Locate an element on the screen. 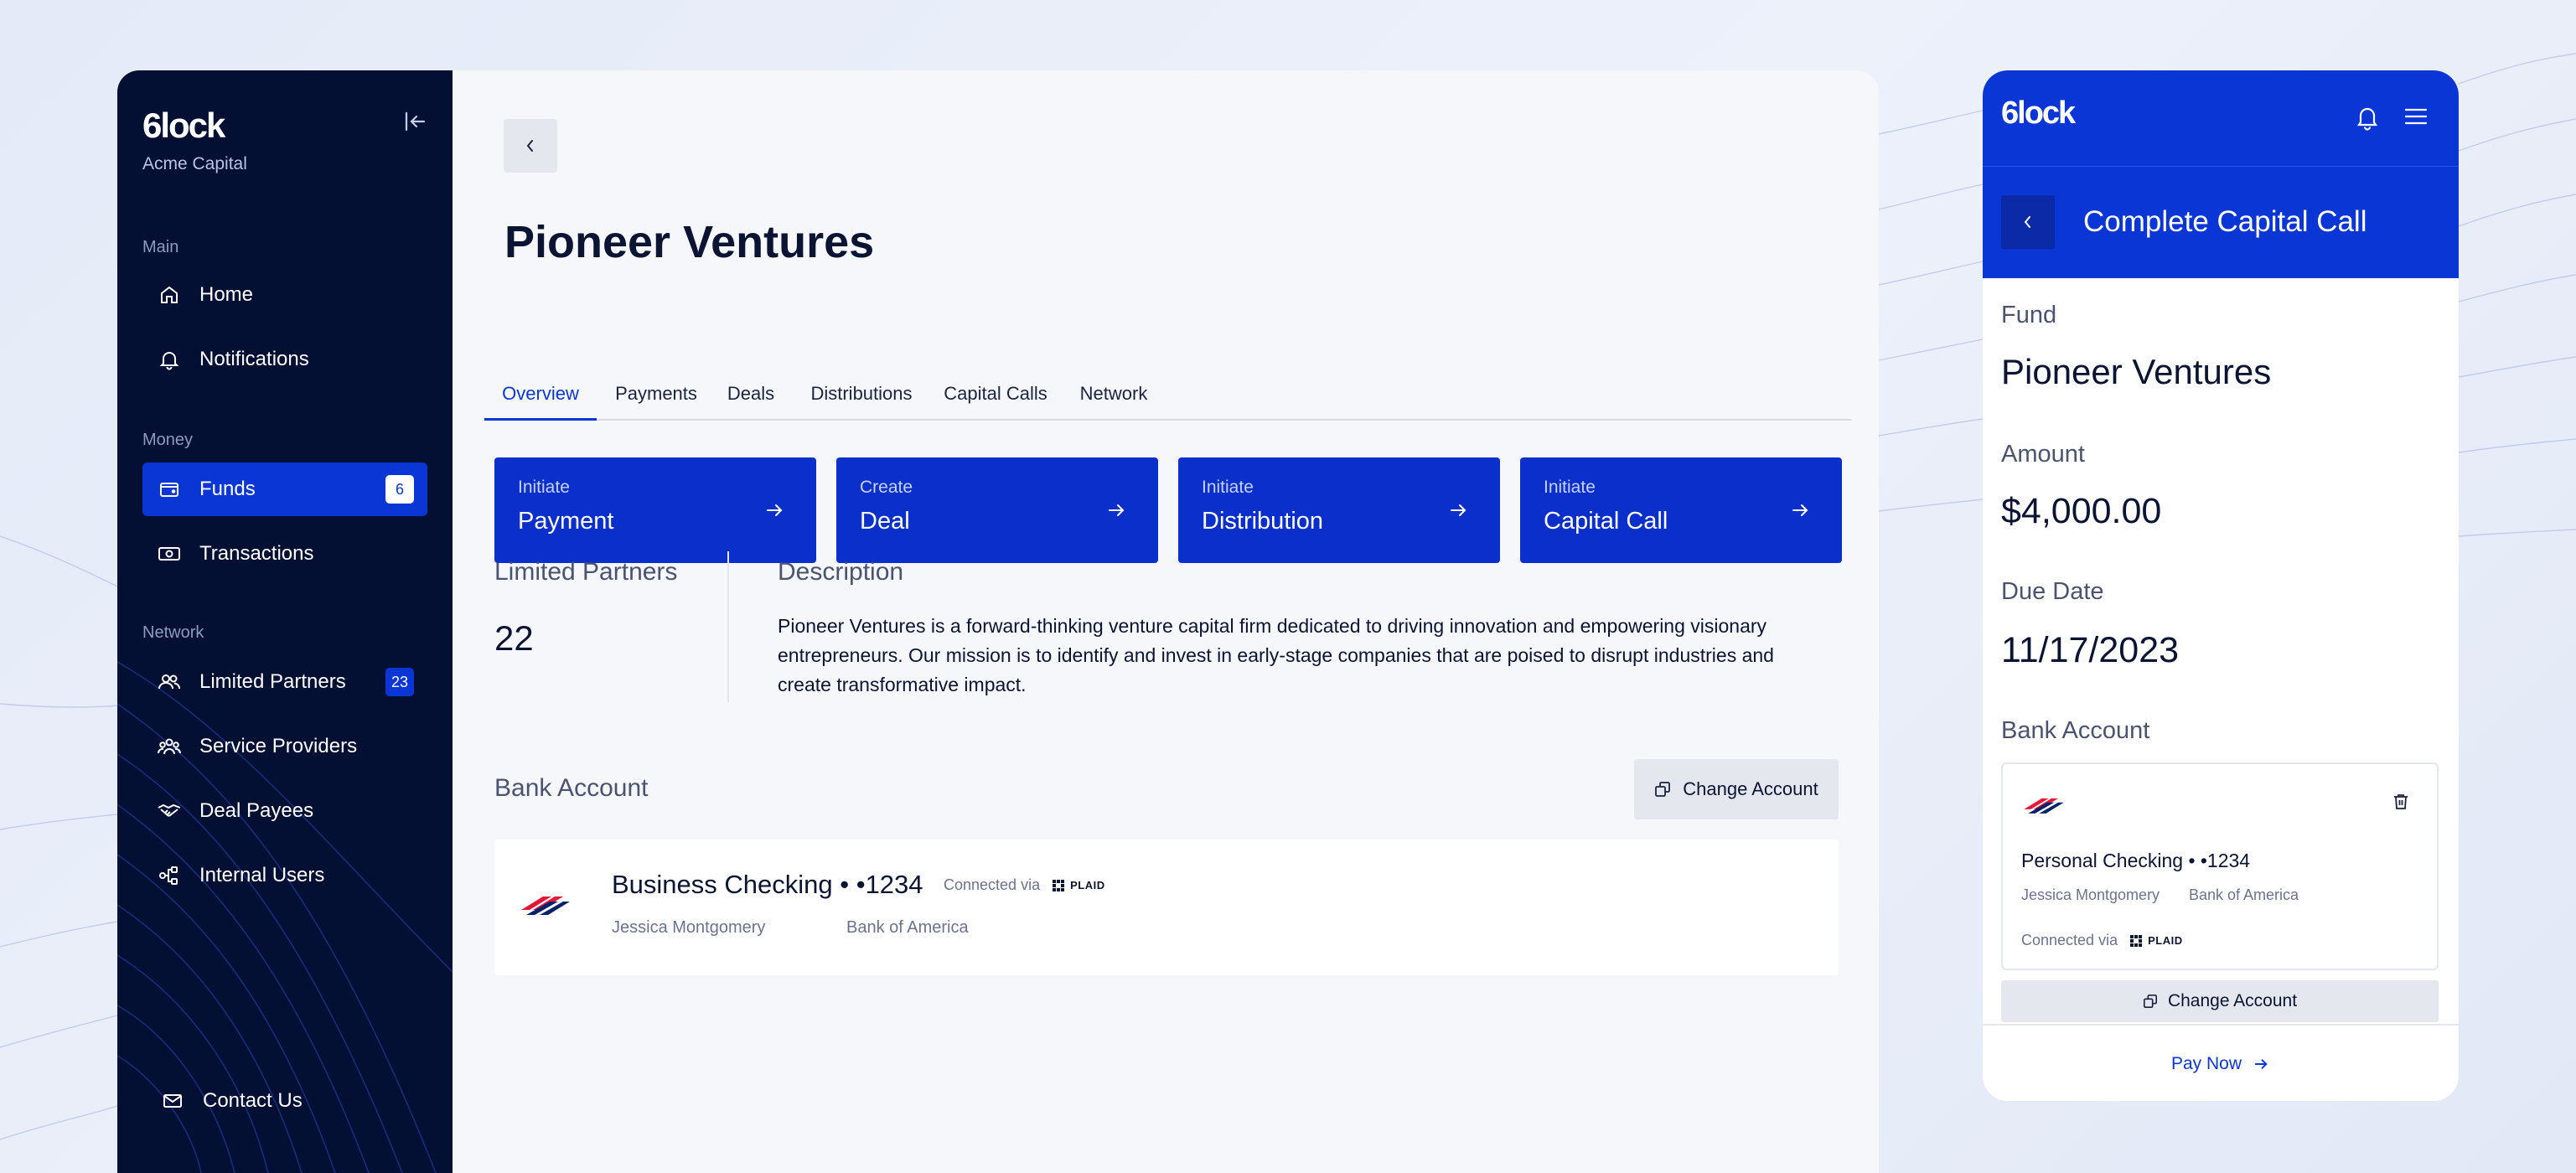 The image size is (2576, 1173). fund-label: Fund is located at coordinates (2029, 315).